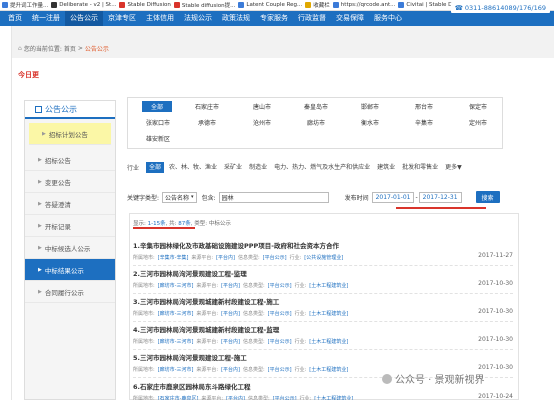 This screenshot has width=554, height=400. Describe the element at coordinates (70, 160) in the screenshot. I see `sidebar-item: ▶ 招标公告` at that location.